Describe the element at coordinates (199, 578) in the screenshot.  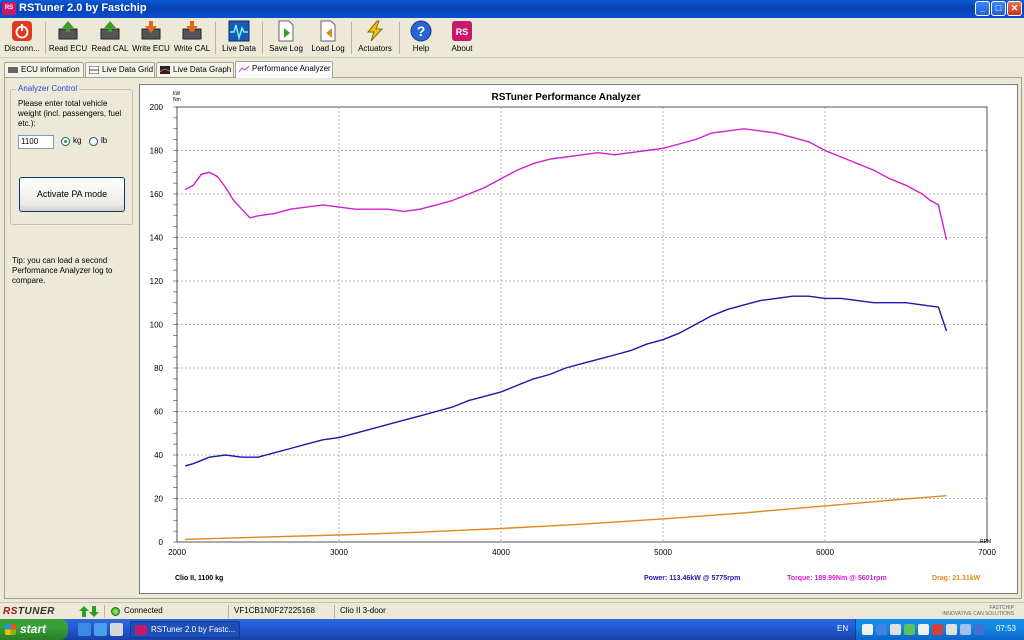
I see `footer-vehicle: Clio II, 1100 kg` at that location.